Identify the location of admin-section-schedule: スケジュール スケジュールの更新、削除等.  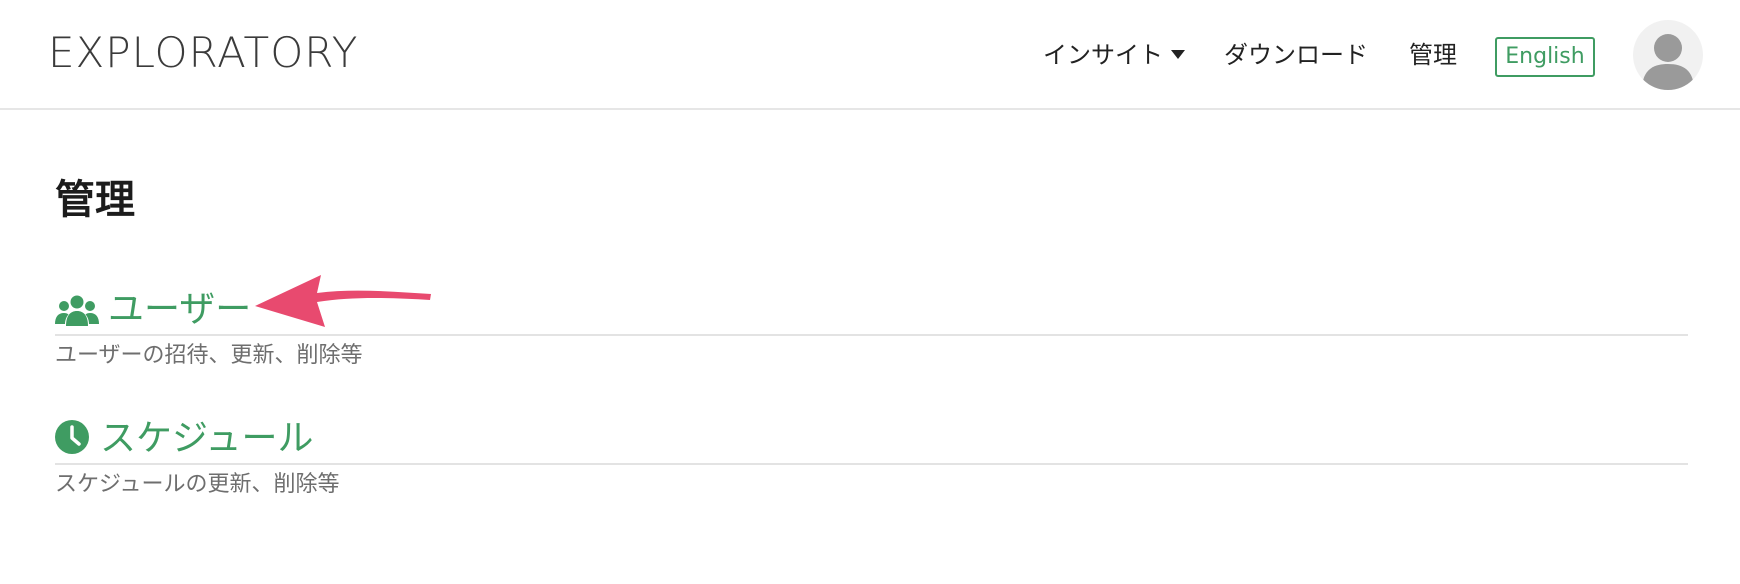
(871, 457).